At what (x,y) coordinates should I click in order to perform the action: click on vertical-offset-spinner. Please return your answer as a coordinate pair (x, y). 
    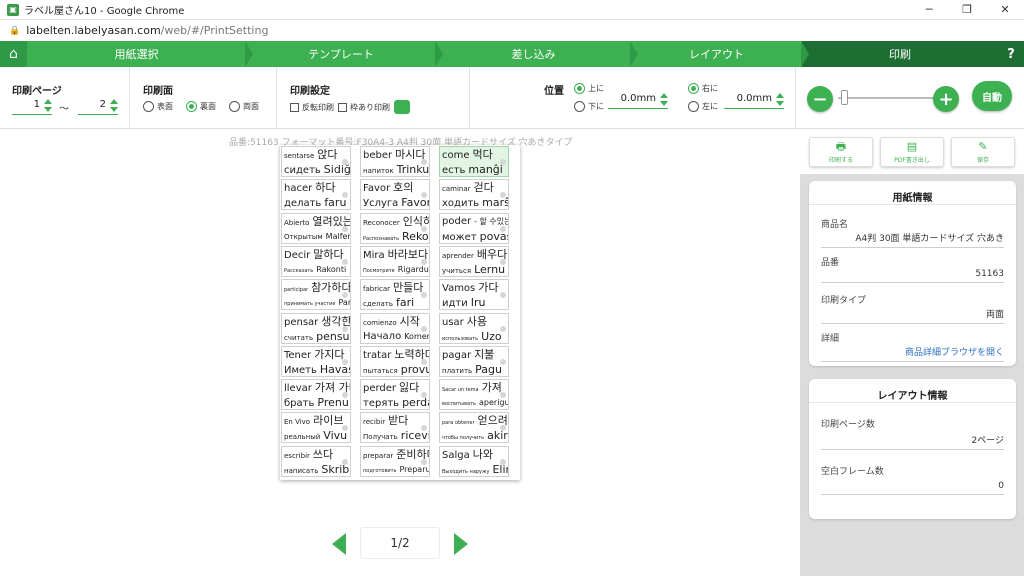
    Looking at the image, I should click on (664, 100).